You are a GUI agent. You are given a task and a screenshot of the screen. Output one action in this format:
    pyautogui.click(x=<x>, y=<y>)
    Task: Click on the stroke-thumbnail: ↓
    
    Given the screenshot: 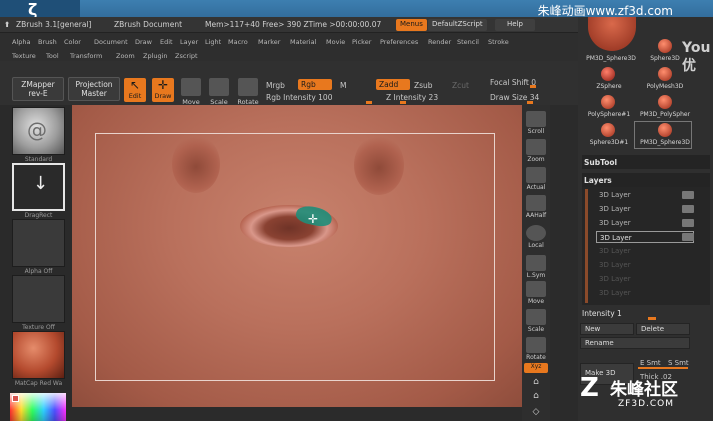 What is the action you would take?
    pyautogui.click(x=38, y=187)
    